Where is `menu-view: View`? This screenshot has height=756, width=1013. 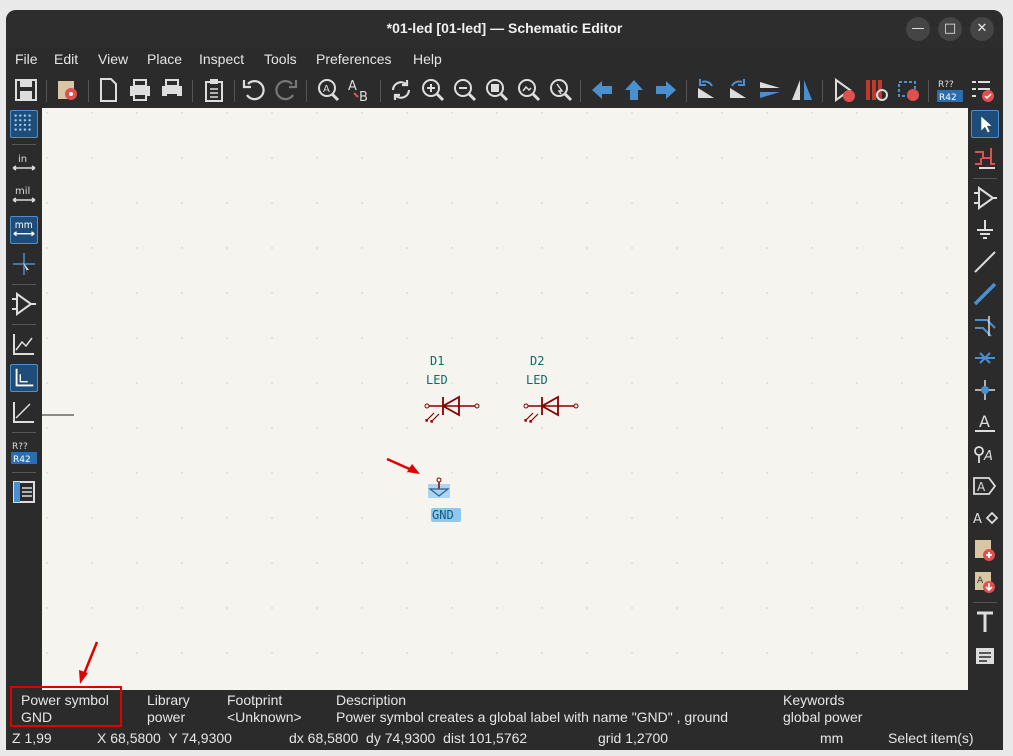
menu-view: View is located at coordinates (113, 59).